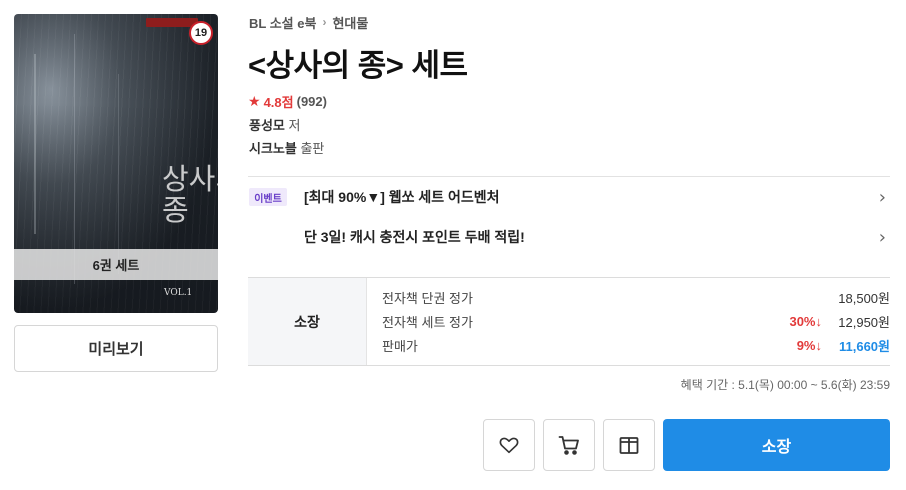  I want to click on rating: ★ 4.8점 (992), so click(287, 101).